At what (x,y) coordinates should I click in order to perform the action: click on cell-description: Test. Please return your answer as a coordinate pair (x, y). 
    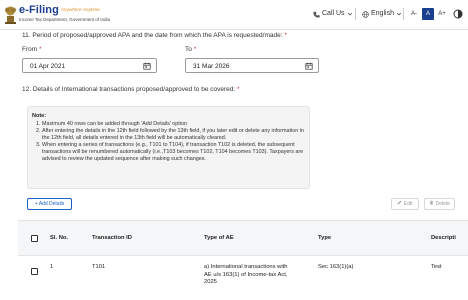
    Looking at the image, I should click on (436, 267).